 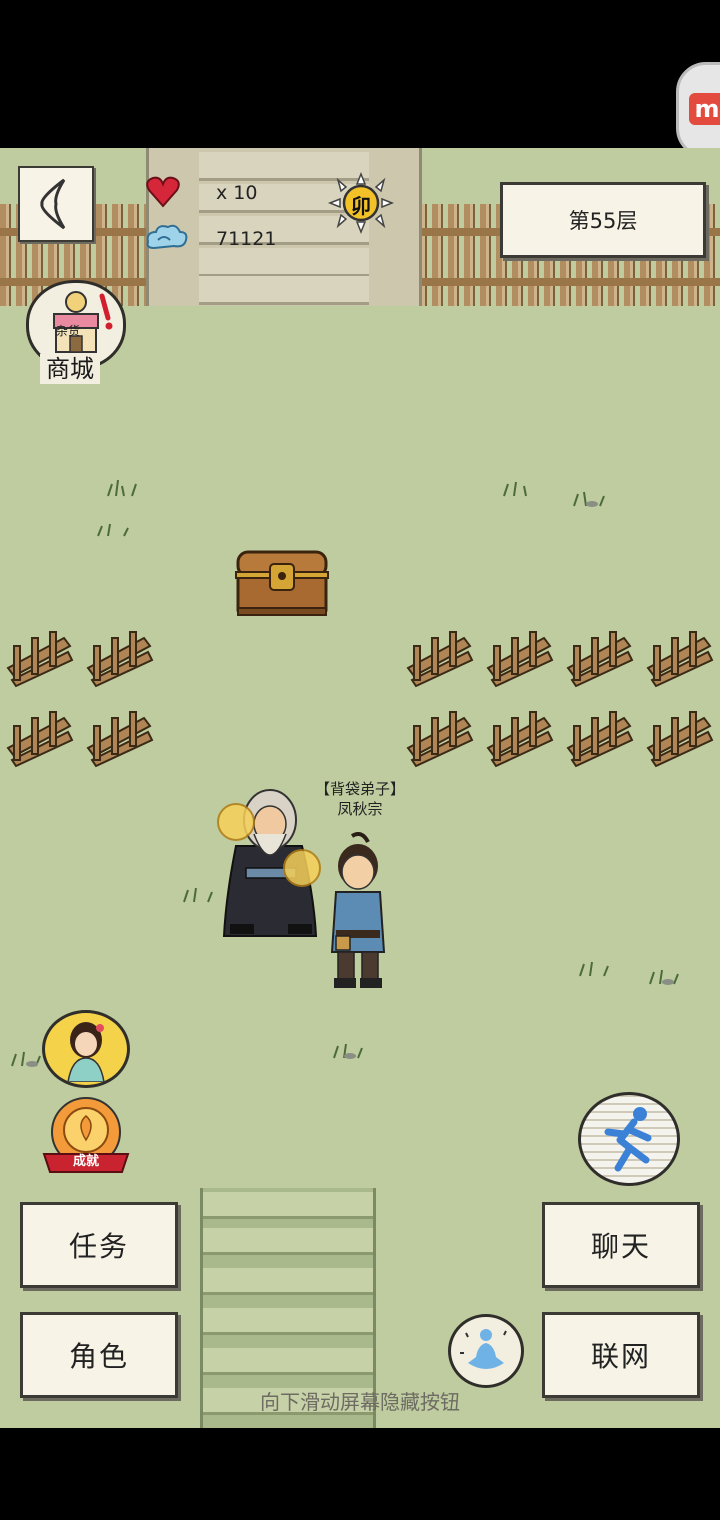 I want to click on day-badge-text: 卯, so click(x=361, y=206).